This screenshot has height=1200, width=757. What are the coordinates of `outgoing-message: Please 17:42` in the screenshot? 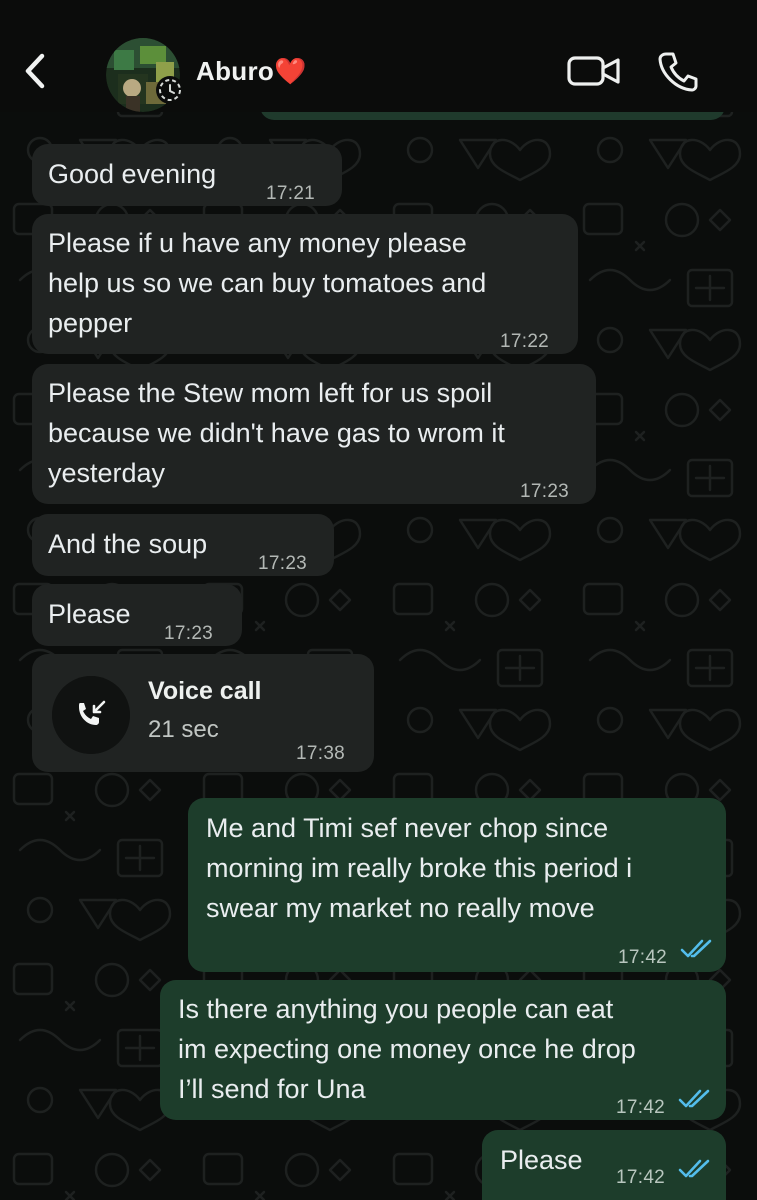 It's located at (604, 1165).